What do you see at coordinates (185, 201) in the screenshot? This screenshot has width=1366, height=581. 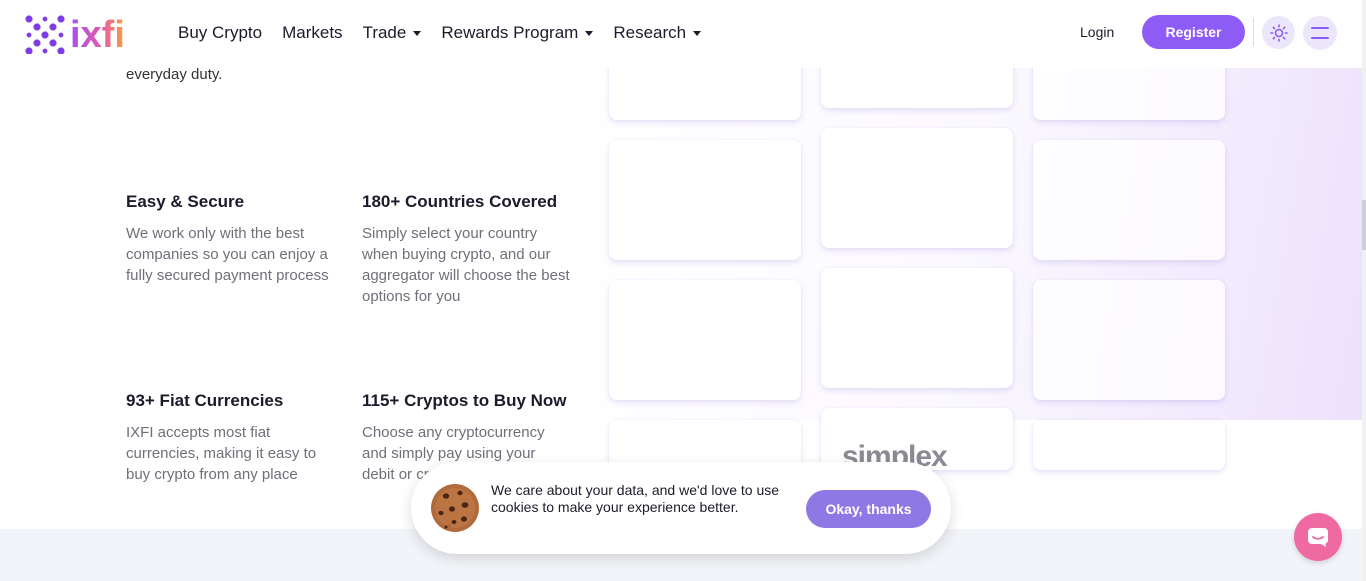 I see `feature-title: Easy & Secure` at bounding box center [185, 201].